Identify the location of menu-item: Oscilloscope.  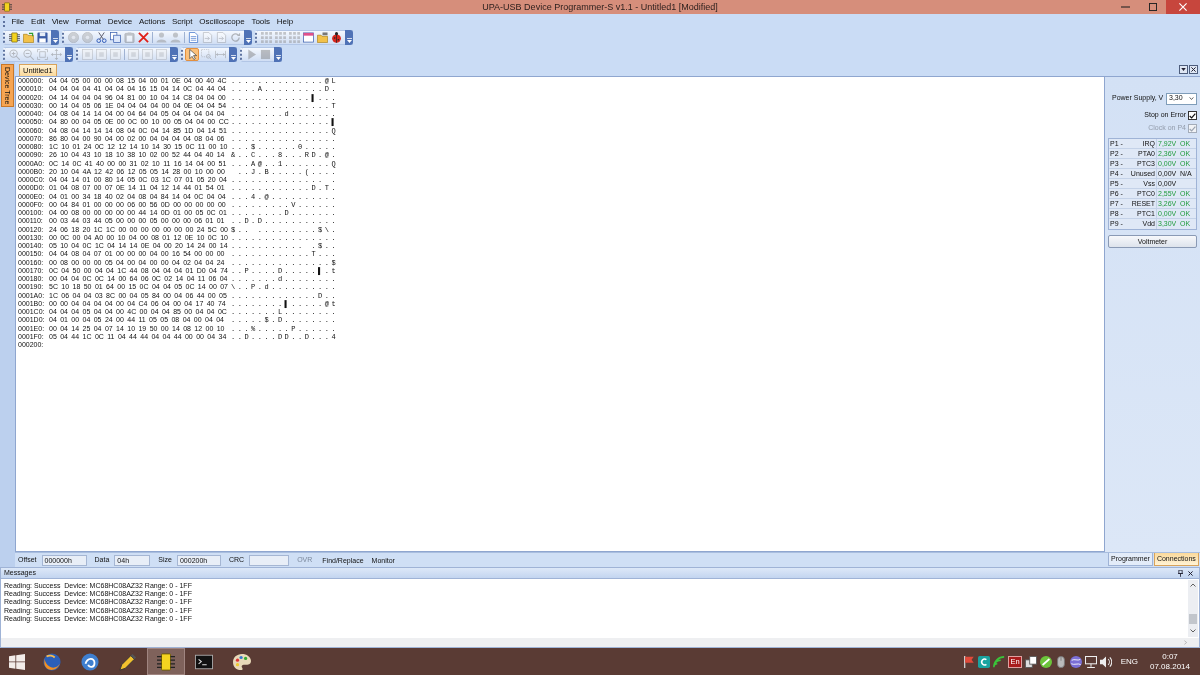
(221, 21).